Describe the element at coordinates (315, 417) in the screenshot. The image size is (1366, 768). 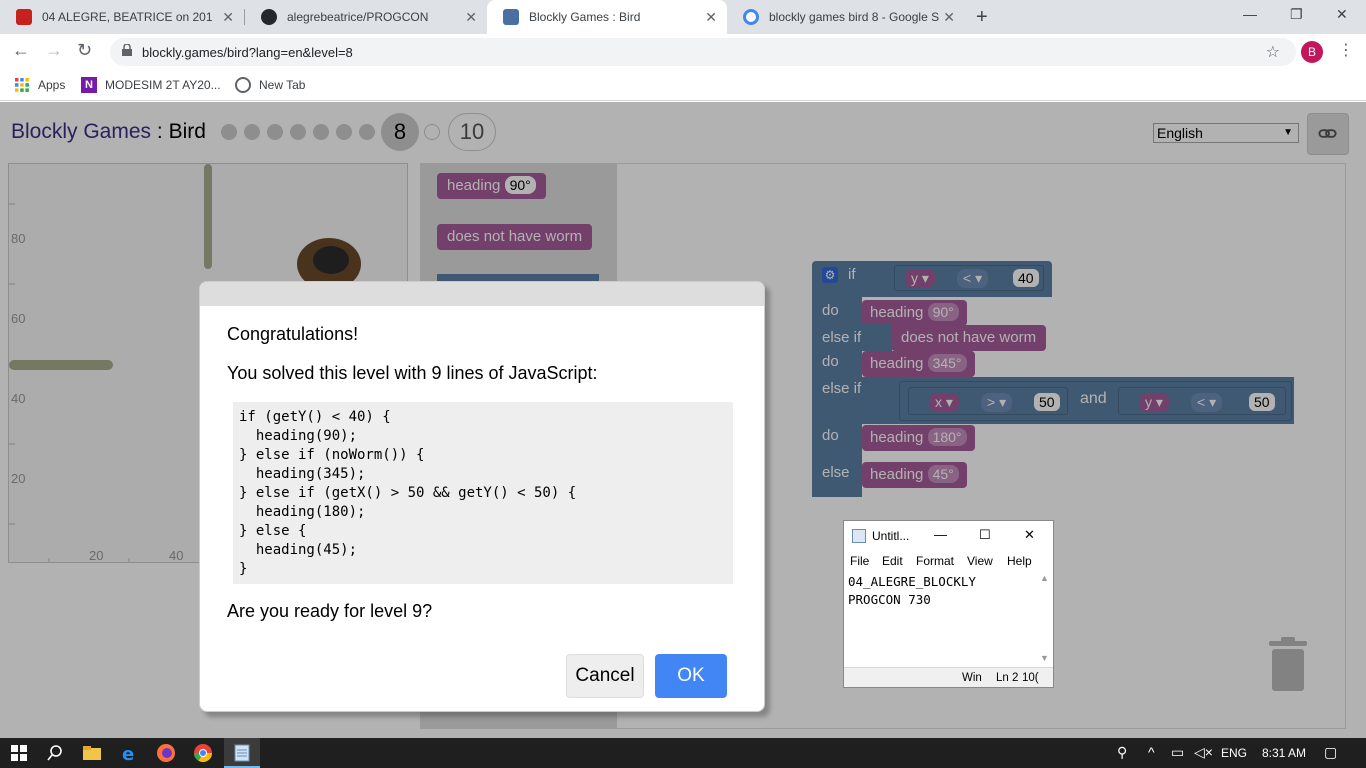
I see `code-line: if (getY() < 40) {` at that location.